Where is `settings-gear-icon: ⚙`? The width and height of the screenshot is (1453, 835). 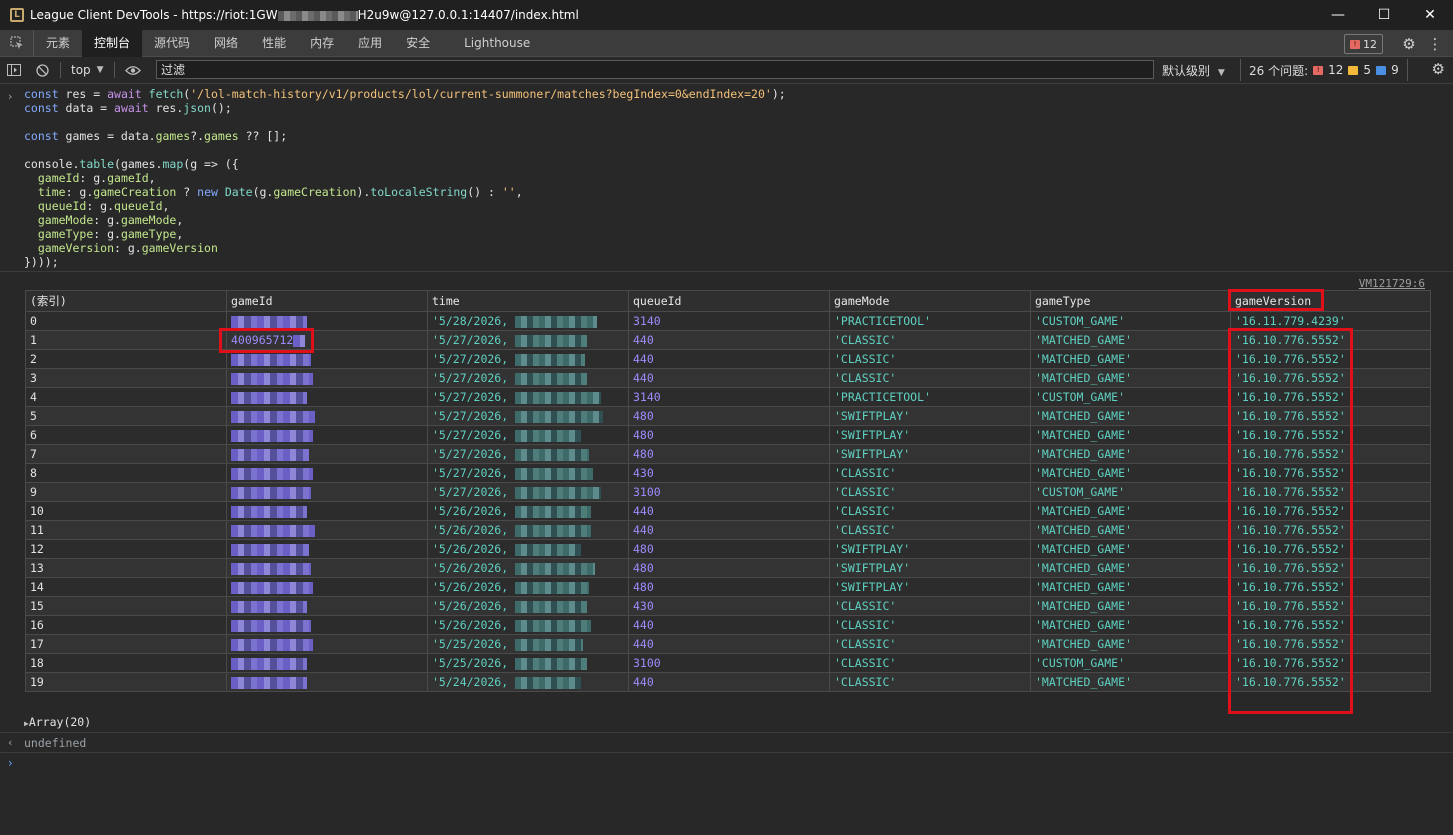
settings-gear-icon: ⚙ is located at coordinates (1409, 44).